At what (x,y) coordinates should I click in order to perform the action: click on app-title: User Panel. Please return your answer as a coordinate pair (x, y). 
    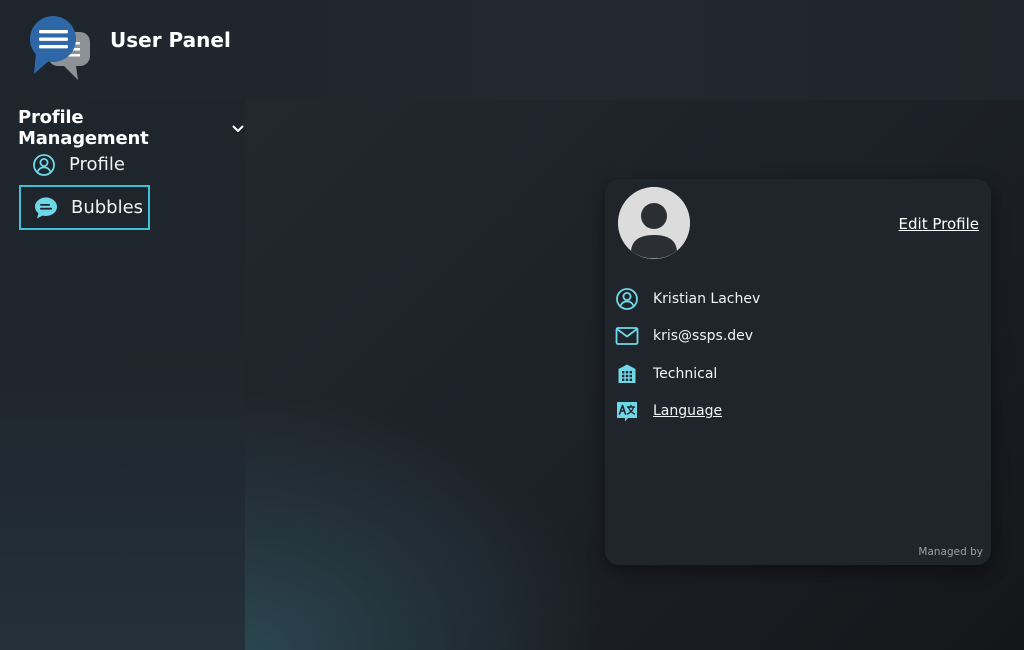
    Looking at the image, I should click on (170, 40).